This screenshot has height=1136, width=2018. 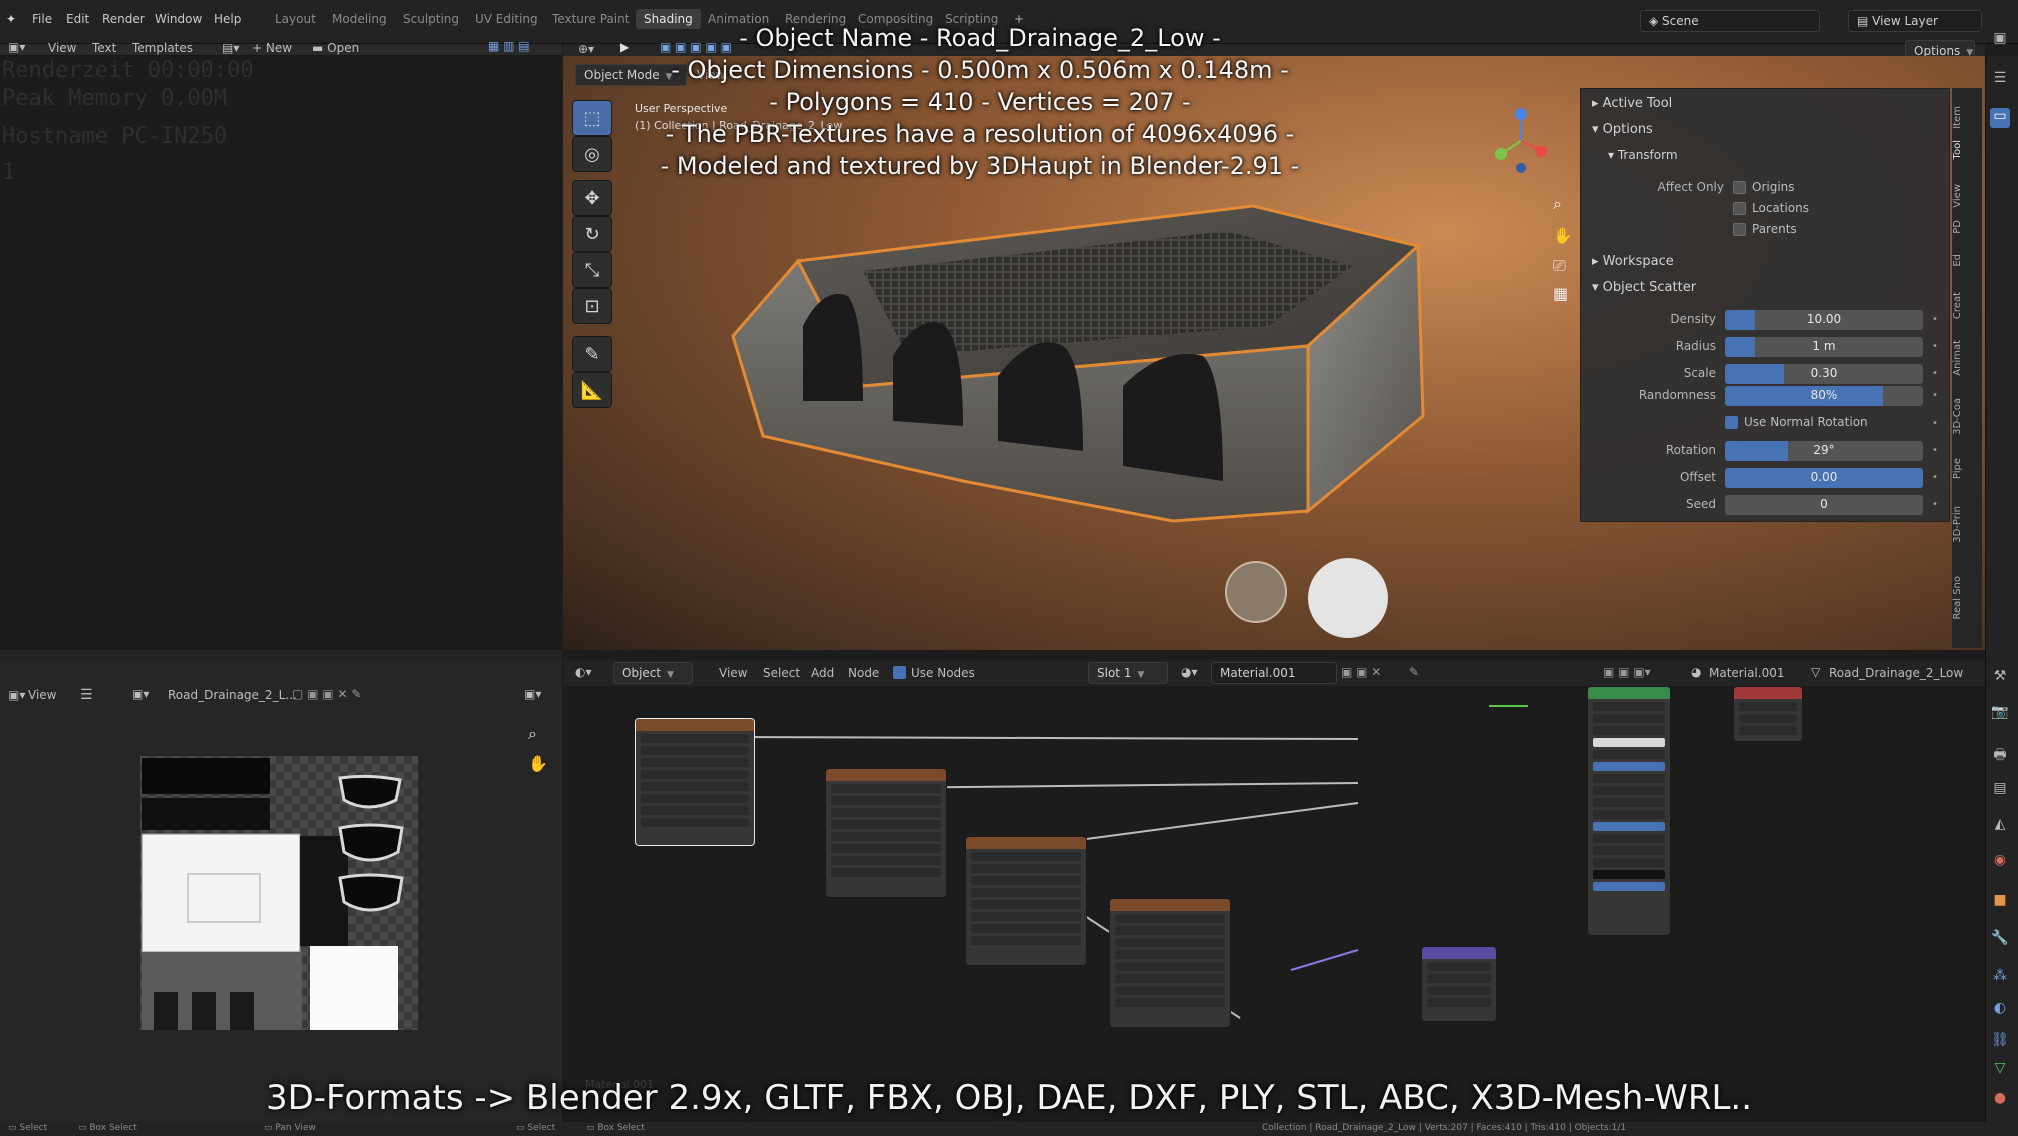 What do you see at coordinates (1967, 149) in the screenshot?
I see `sidebar-tab-tool: Tool` at bounding box center [1967, 149].